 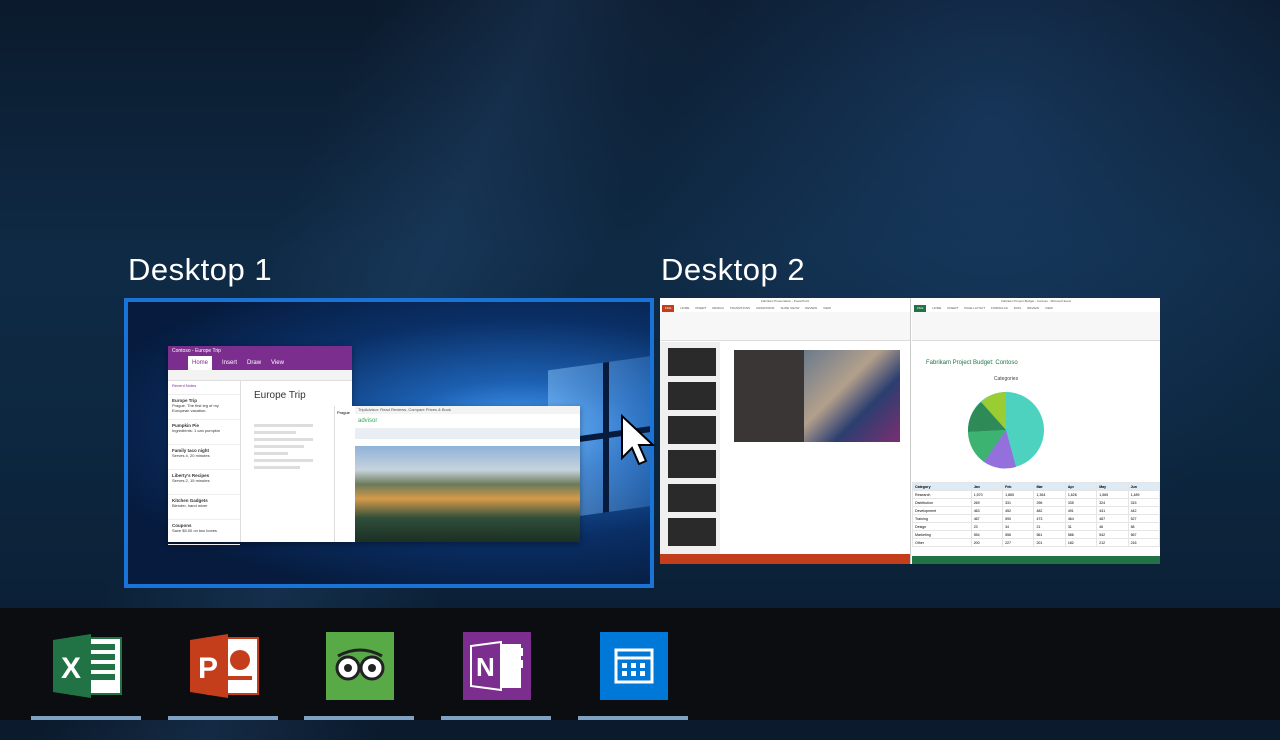 What do you see at coordinates (296, 448) in the screenshot?
I see `onenote-page-content` at bounding box center [296, 448].